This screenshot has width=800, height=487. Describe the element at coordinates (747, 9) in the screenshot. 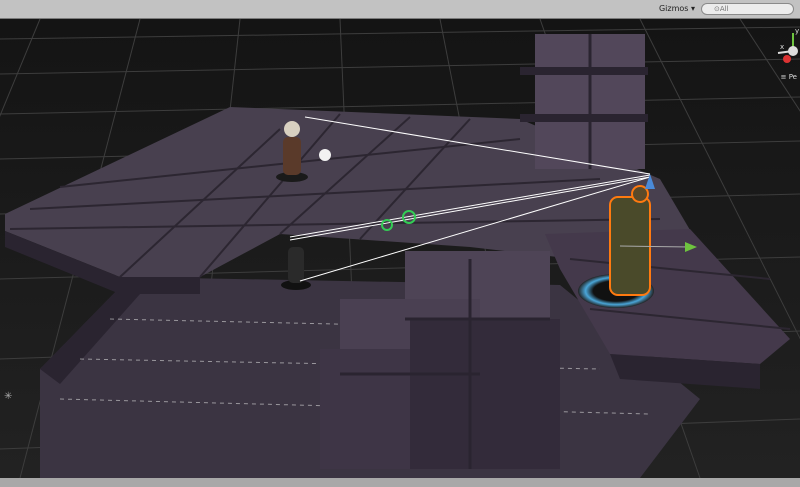

I see `hierarchy-search-input` at that location.